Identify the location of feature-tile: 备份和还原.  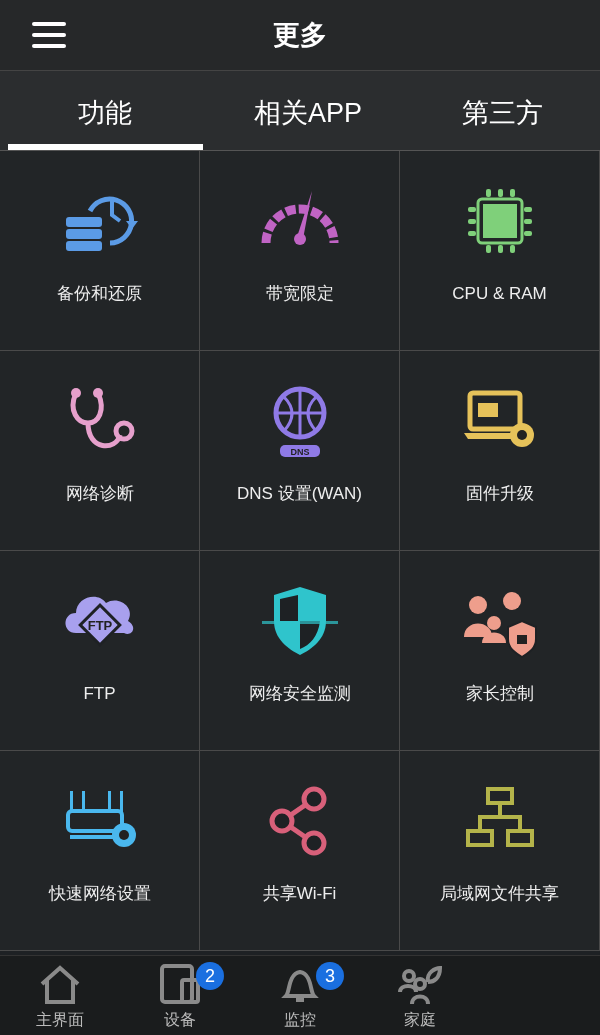
(100, 251).